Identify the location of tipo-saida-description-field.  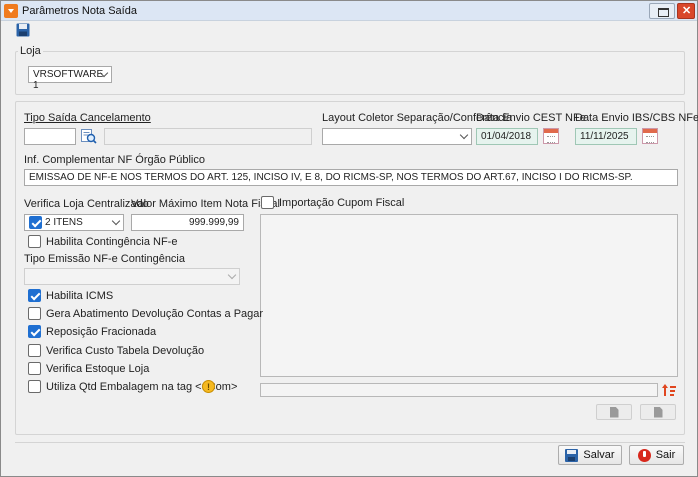
(208, 136).